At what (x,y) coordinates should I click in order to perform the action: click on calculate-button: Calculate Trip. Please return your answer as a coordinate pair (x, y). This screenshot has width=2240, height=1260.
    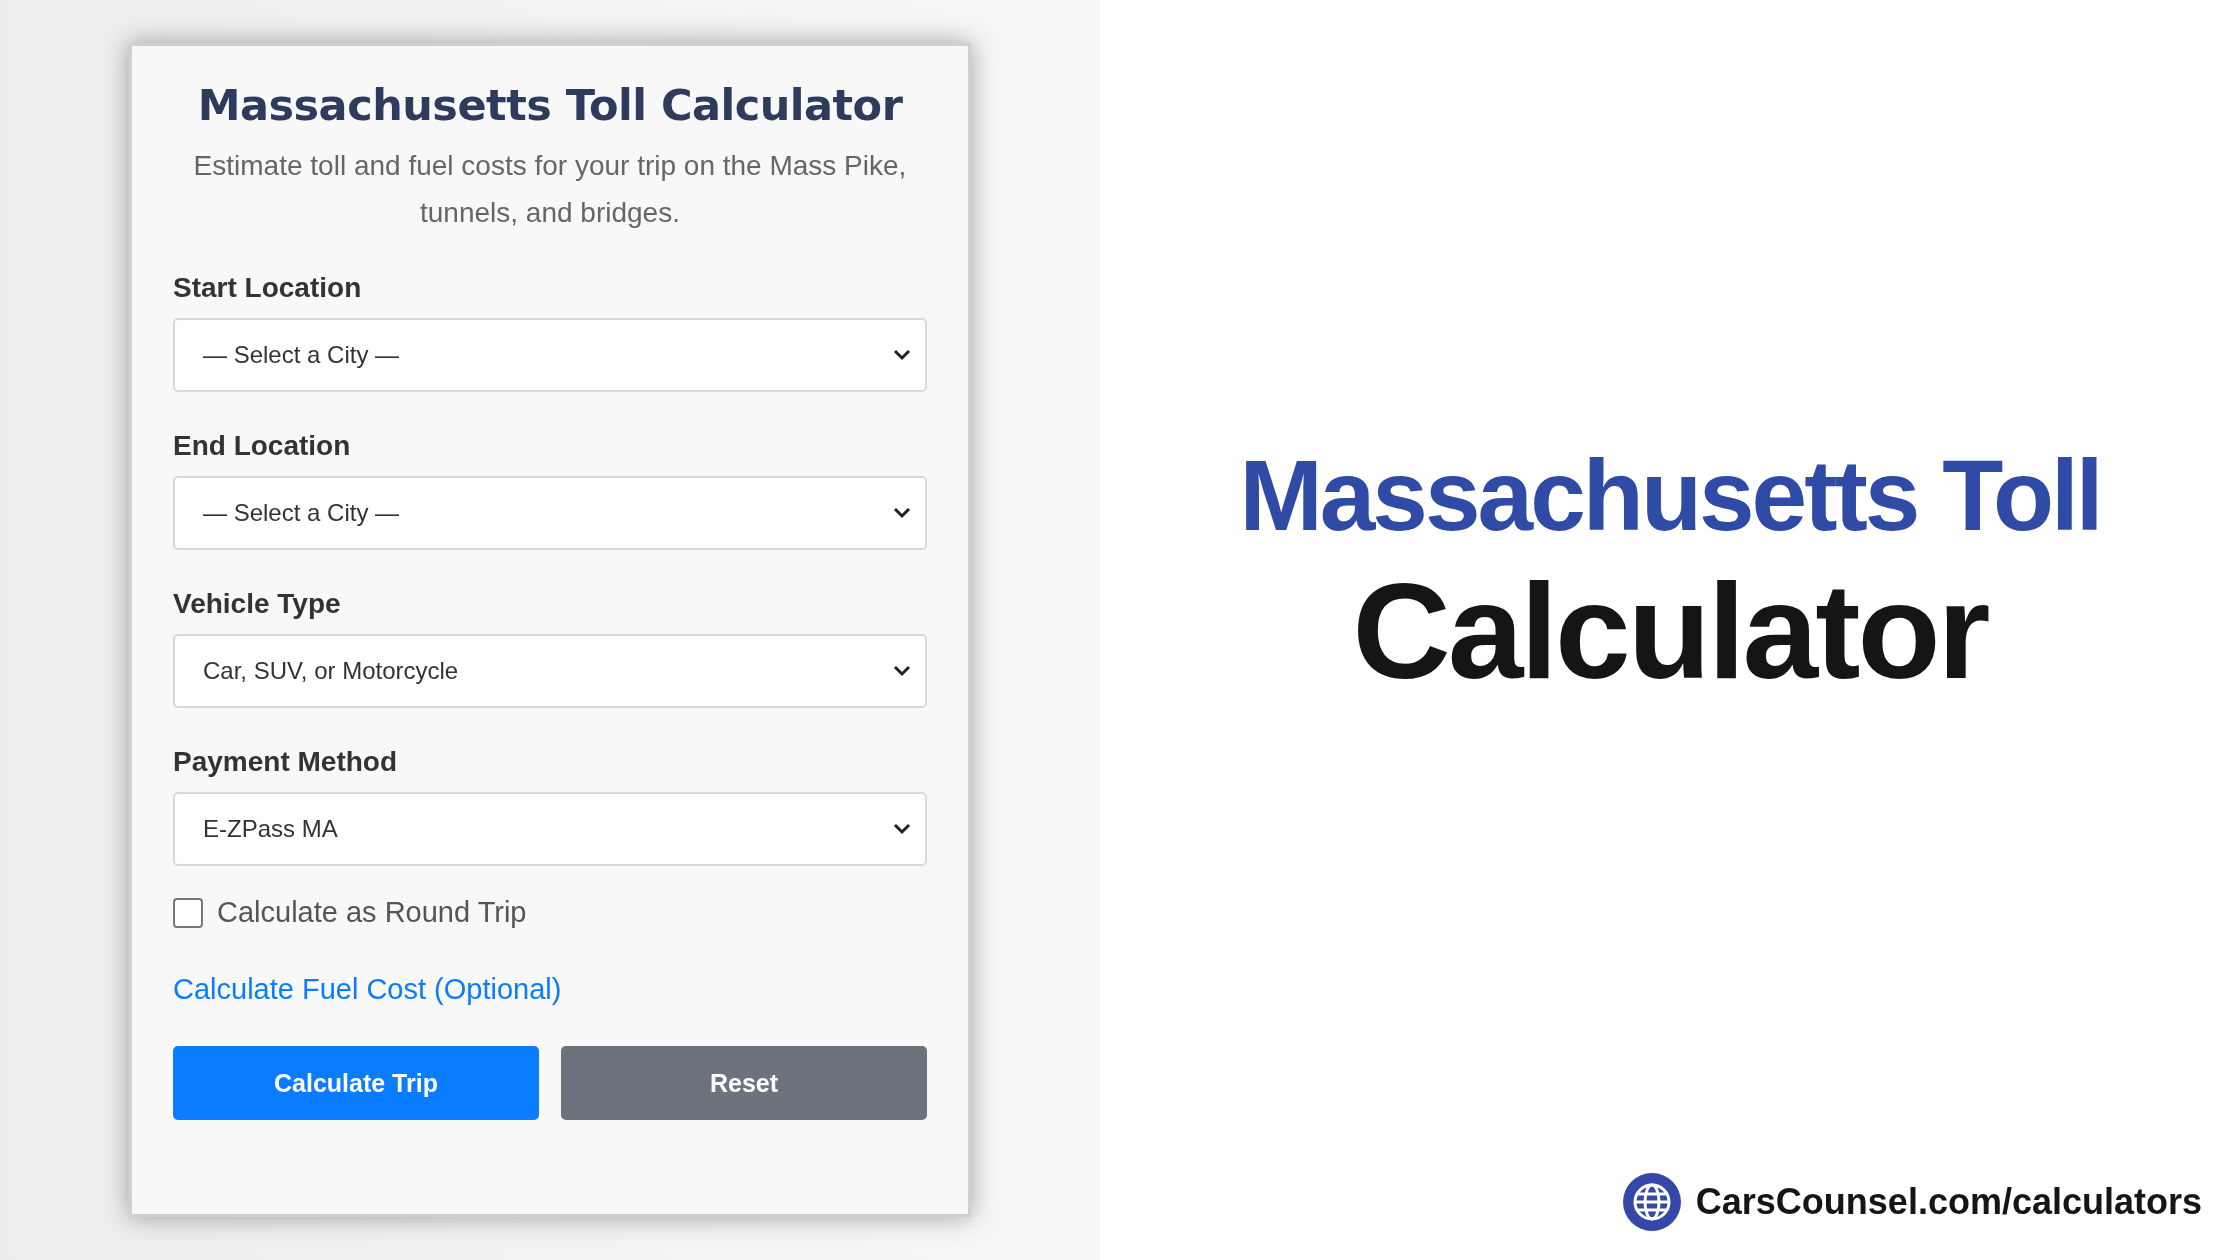
    Looking at the image, I should click on (356, 1083).